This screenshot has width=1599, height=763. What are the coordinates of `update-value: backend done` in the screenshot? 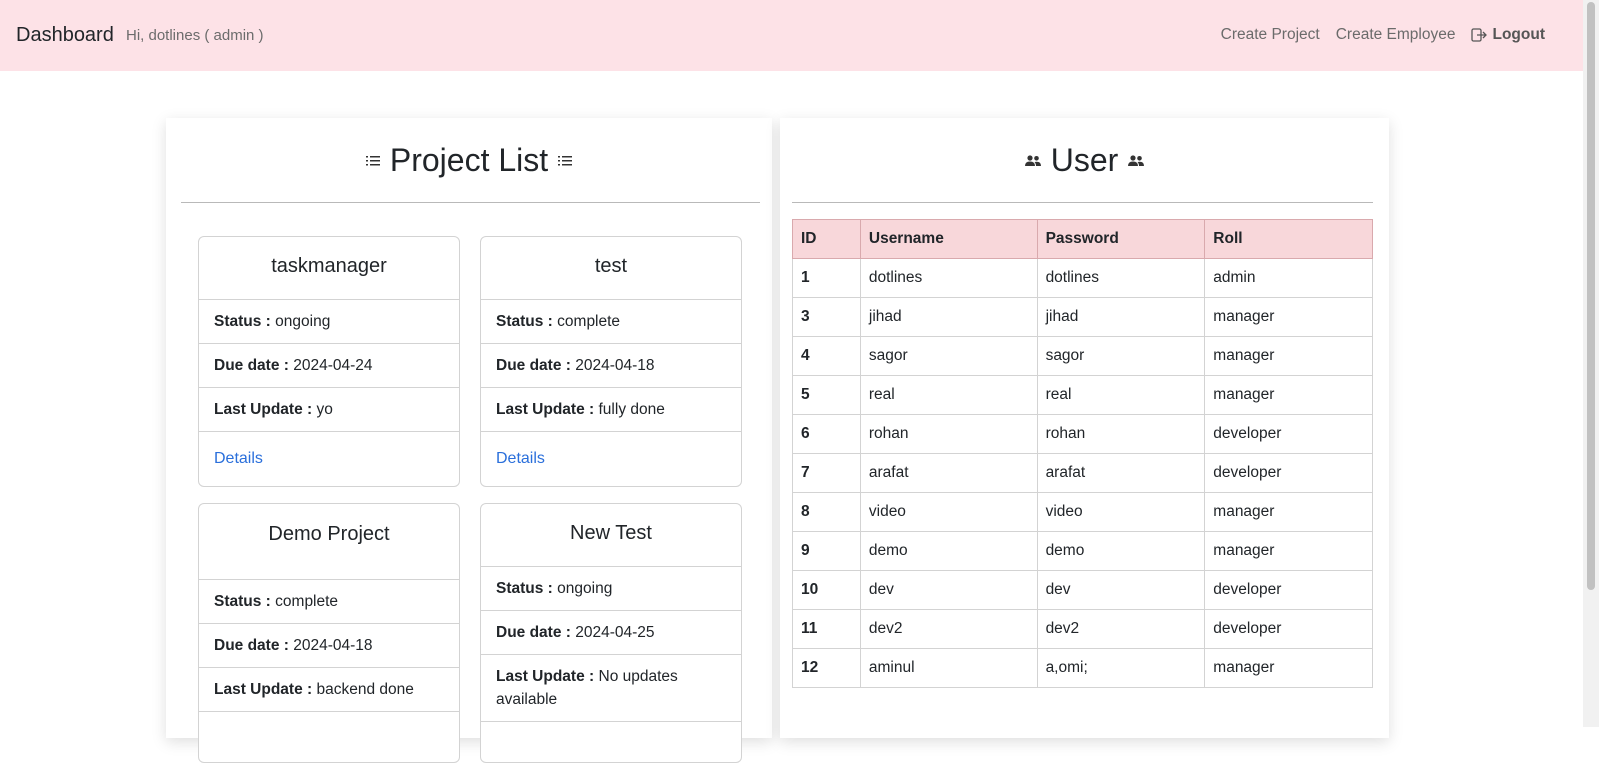 It's located at (365, 689).